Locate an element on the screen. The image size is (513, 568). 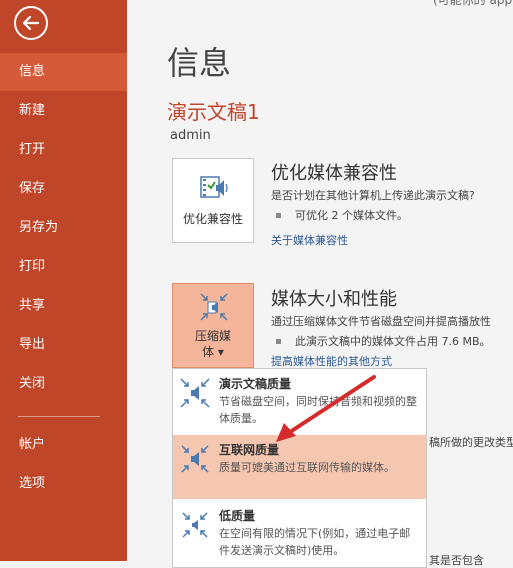
optimize-bullet-text: 可优化 2 个媒体文件。 is located at coordinates (351, 215).